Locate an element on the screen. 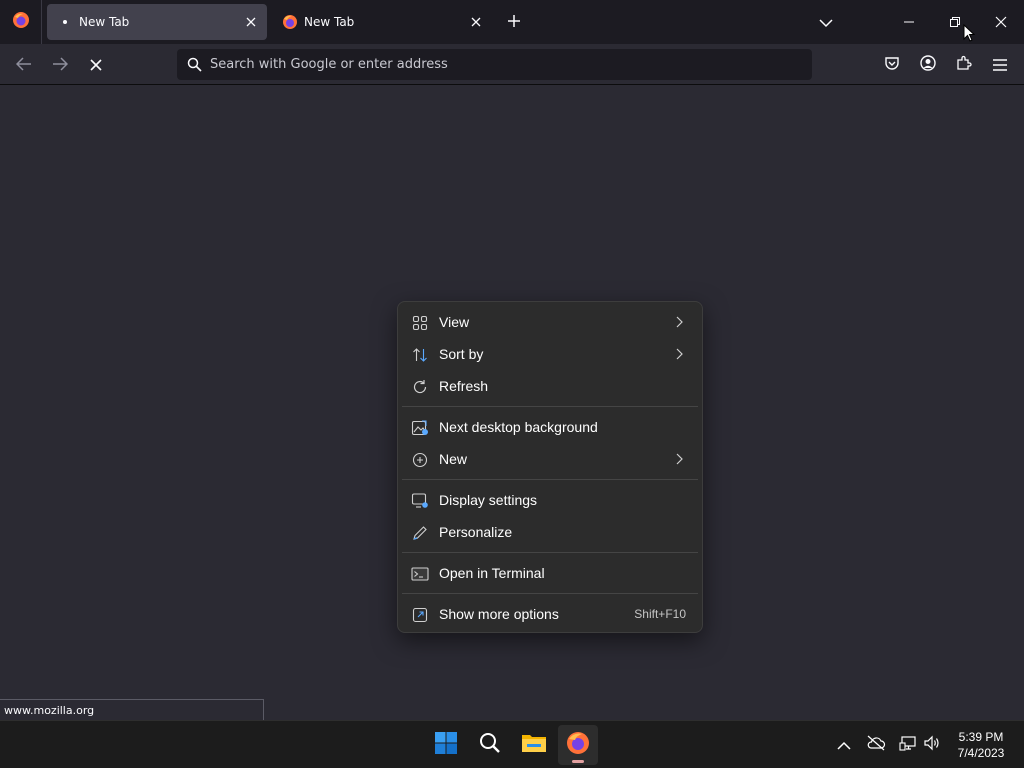 Image resolution: width=1024 pixels, height=768 pixels. address-bar is located at coordinates (494, 64).